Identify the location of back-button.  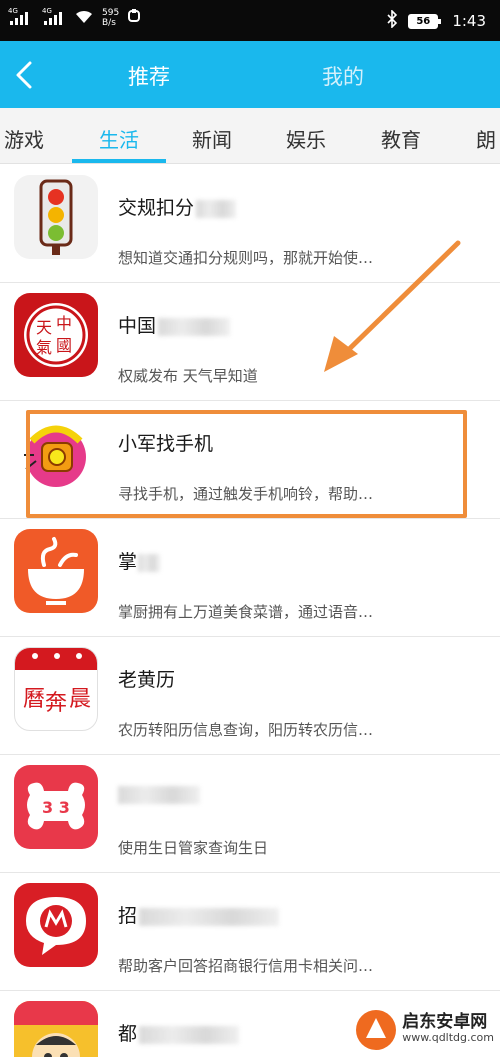
(25, 75).